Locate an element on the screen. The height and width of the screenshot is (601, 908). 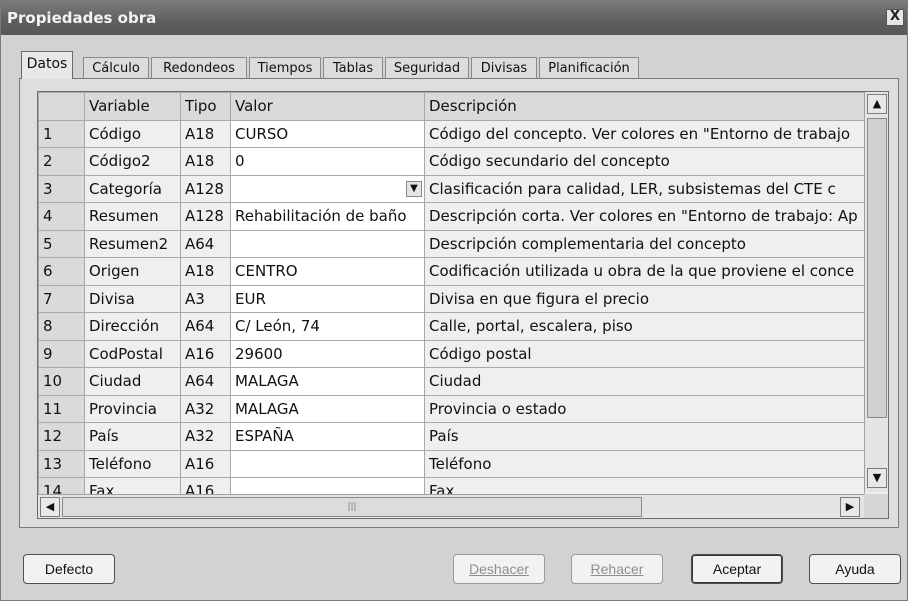
column-header-variable: Variable is located at coordinates (132, 106).